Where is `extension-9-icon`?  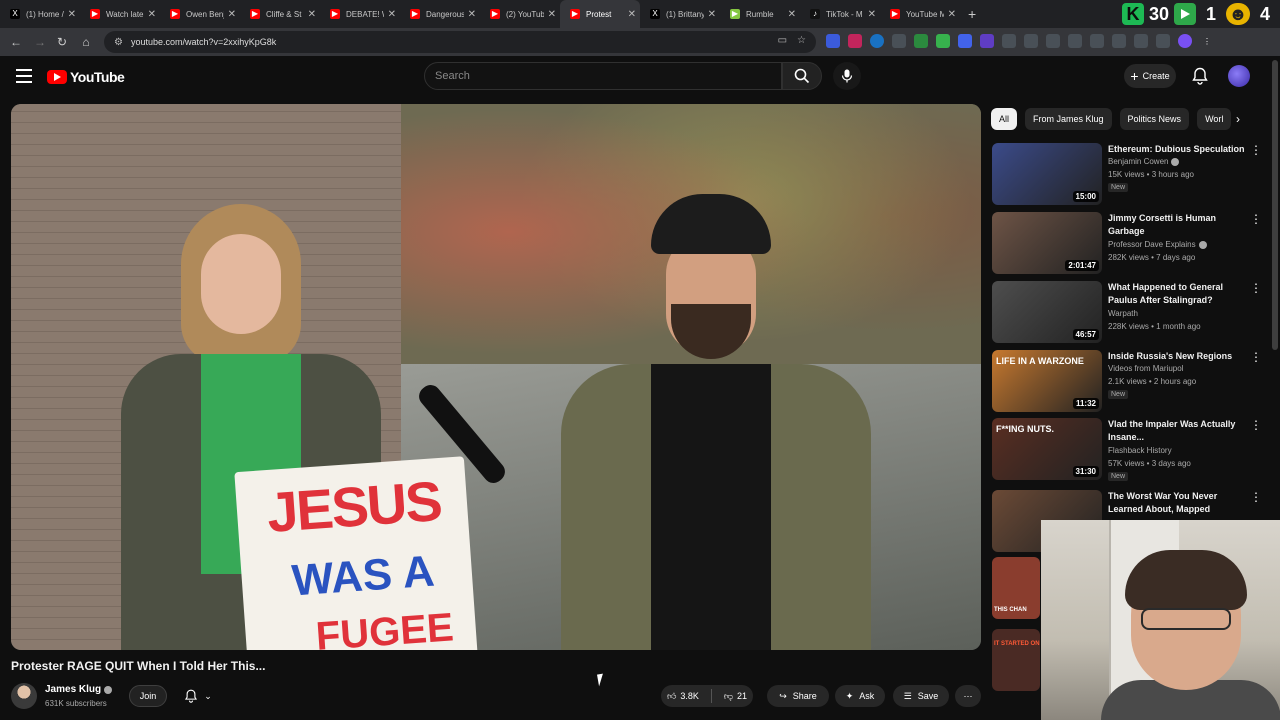 extension-9-icon is located at coordinates (1009, 41).